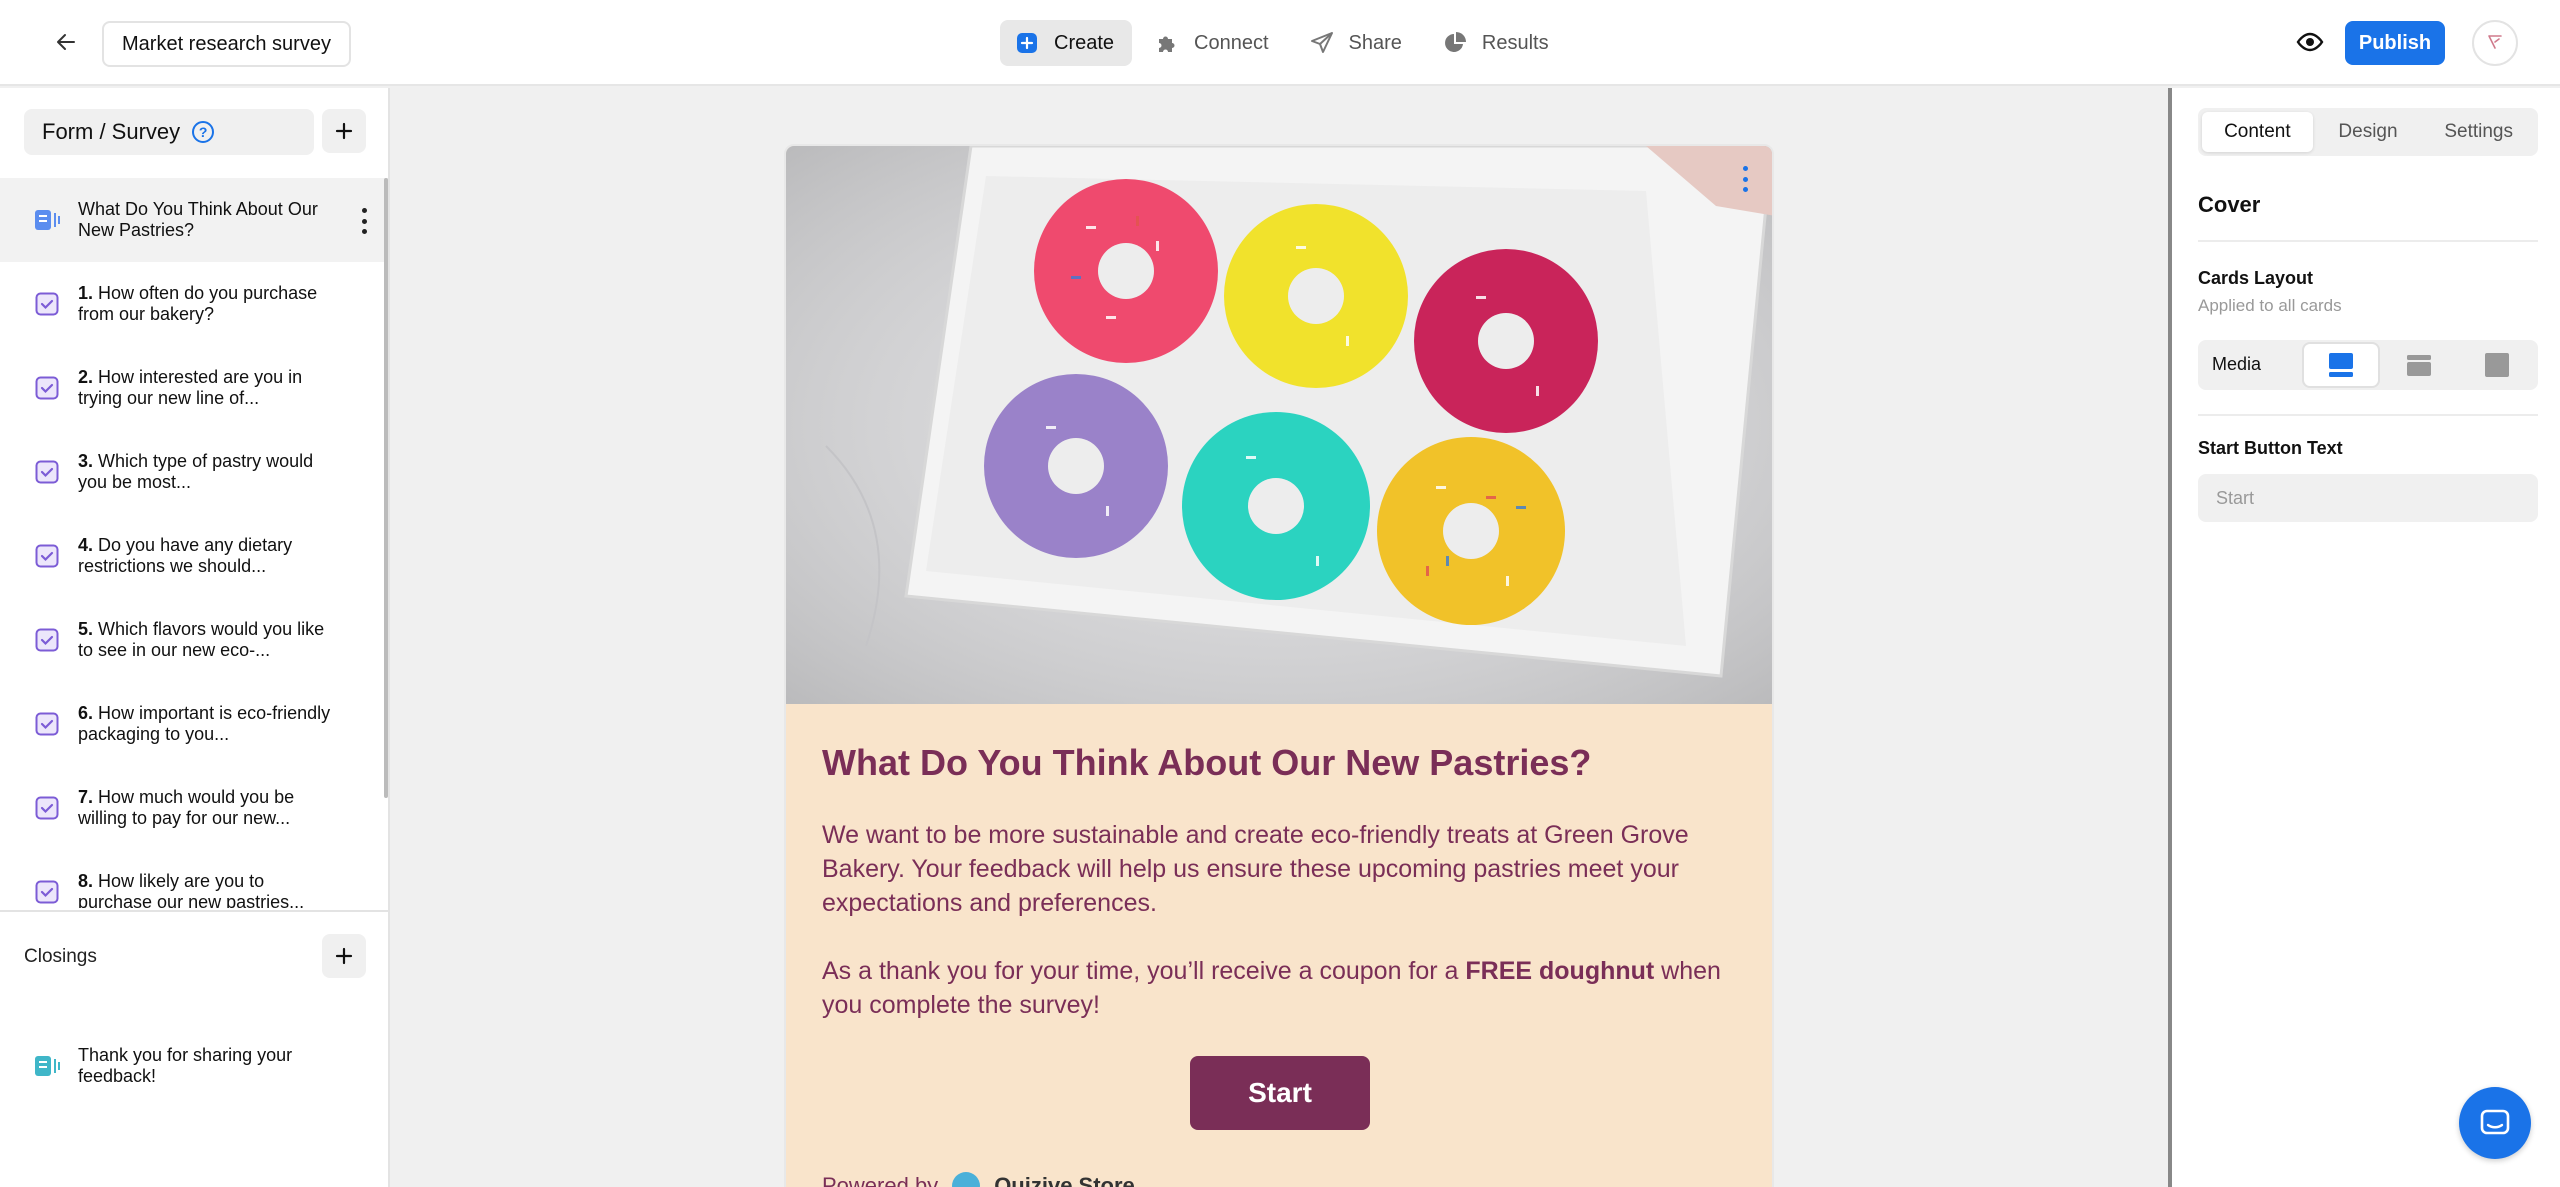 This screenshot has width=2560, height=1187. Describe the element at coordinates (1167, 43) in the screenshot. I see `puzzle-icon` at that location.